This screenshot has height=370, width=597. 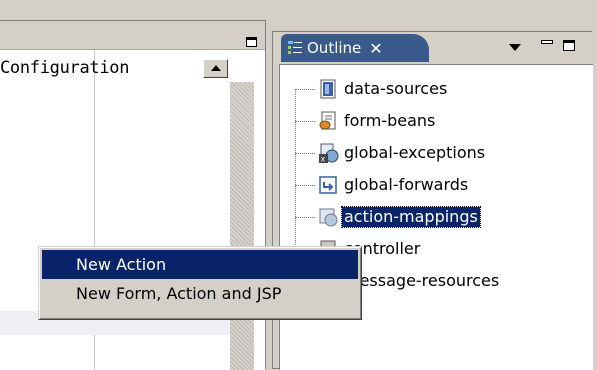 What do you see at coordinates (200, 264) in the screenshot?
I see `menu-item-new-action: New Action` at bounding box center [200, 264].